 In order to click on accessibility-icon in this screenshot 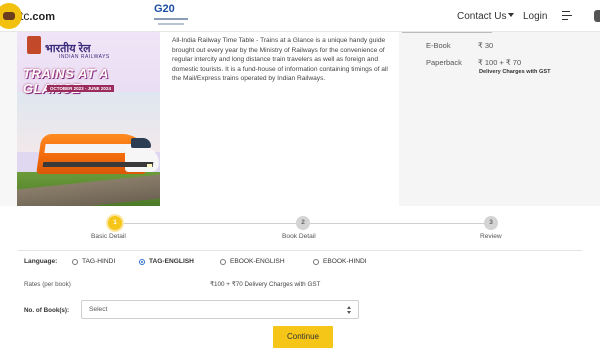, I will do `click(597, 16)`.